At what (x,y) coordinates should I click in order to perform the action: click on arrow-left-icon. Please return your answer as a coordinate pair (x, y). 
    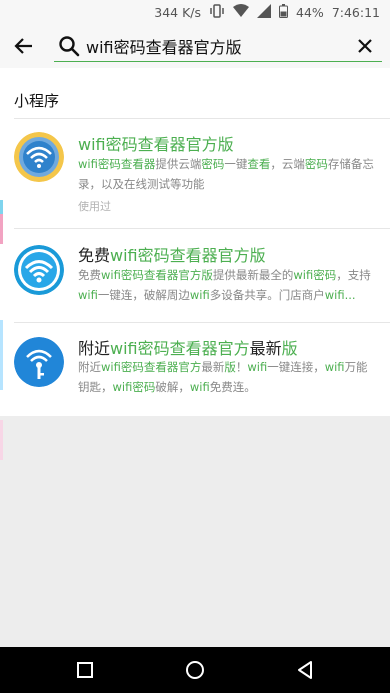
    Looking at the image, I should click on (23, 46).